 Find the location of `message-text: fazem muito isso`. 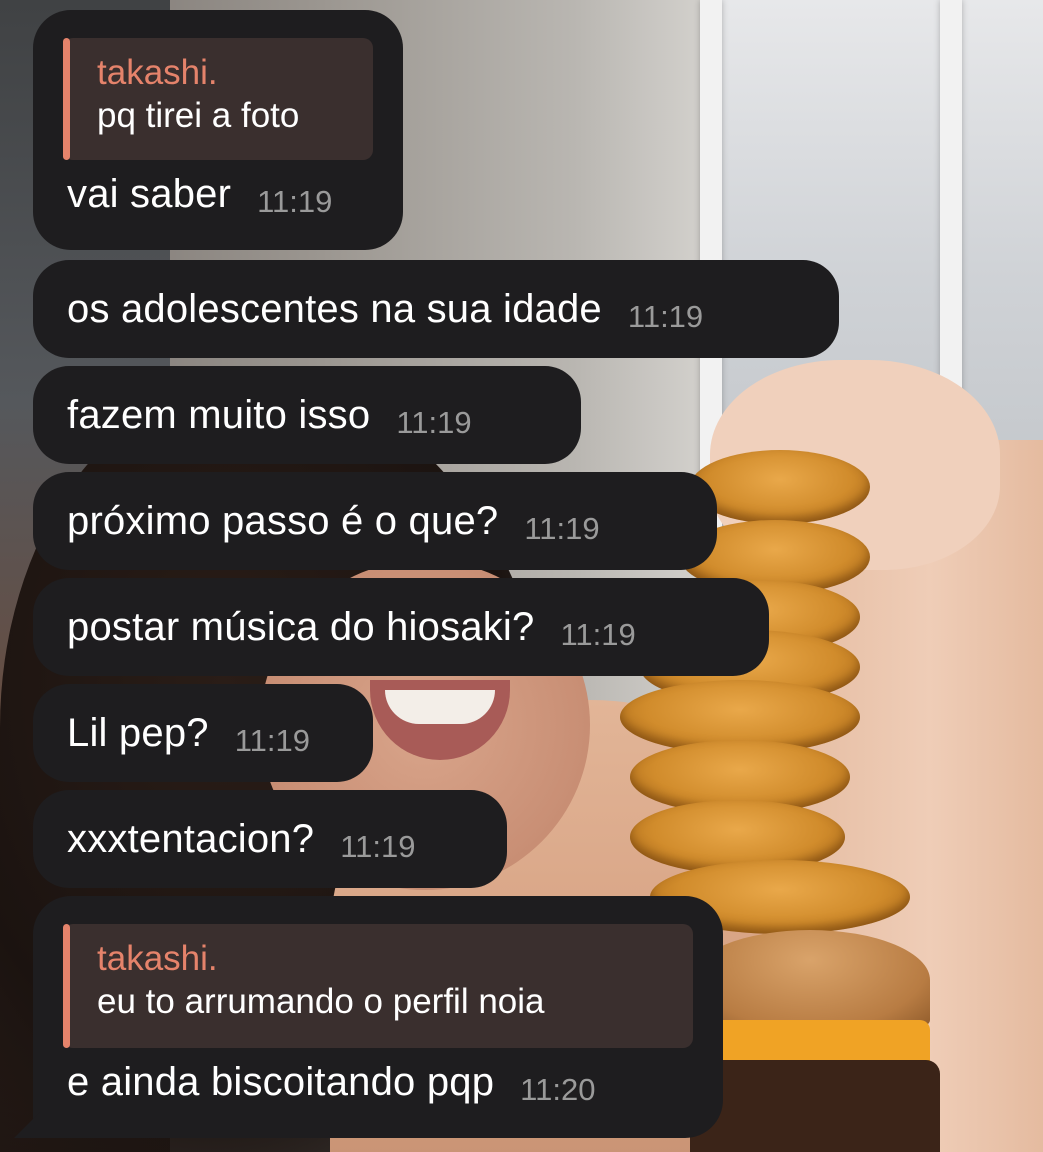

message-text: fazem muito isso is located at coordinates (219, 415).